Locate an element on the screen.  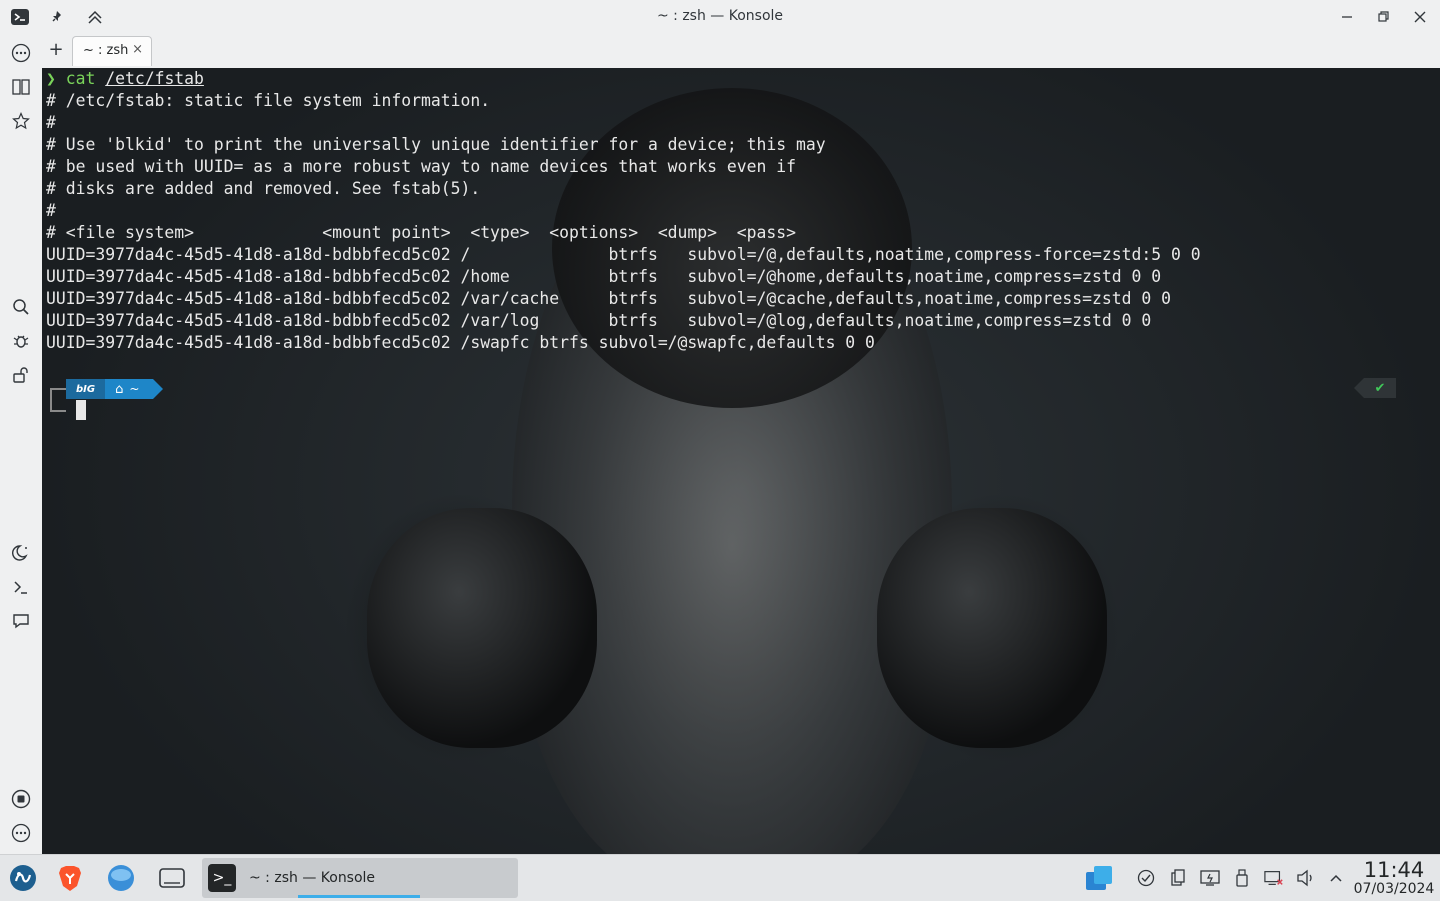
star-icon is located at coordinates (21, 121).